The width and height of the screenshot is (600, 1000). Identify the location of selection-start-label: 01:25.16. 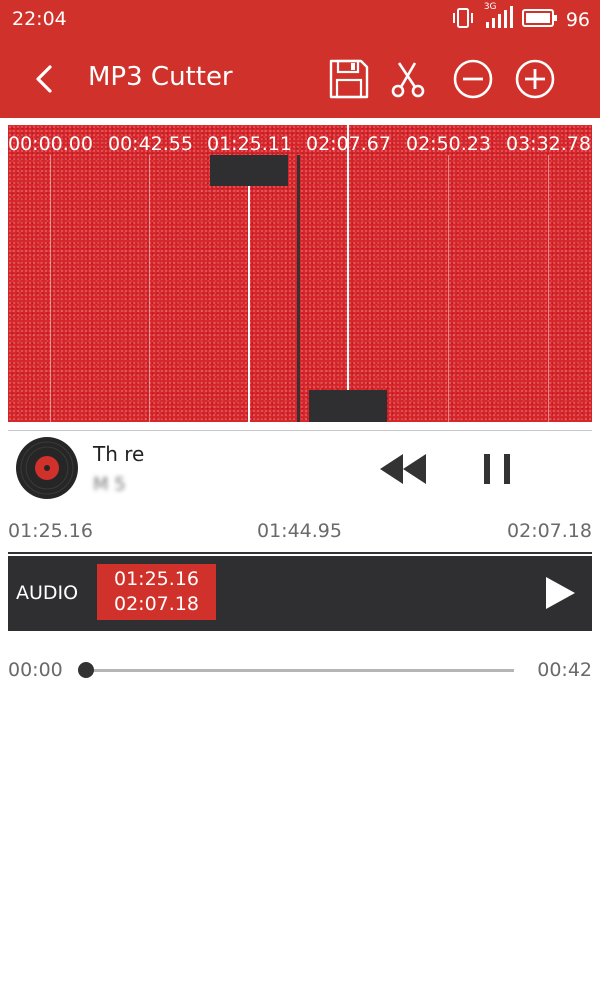
(50, 531).